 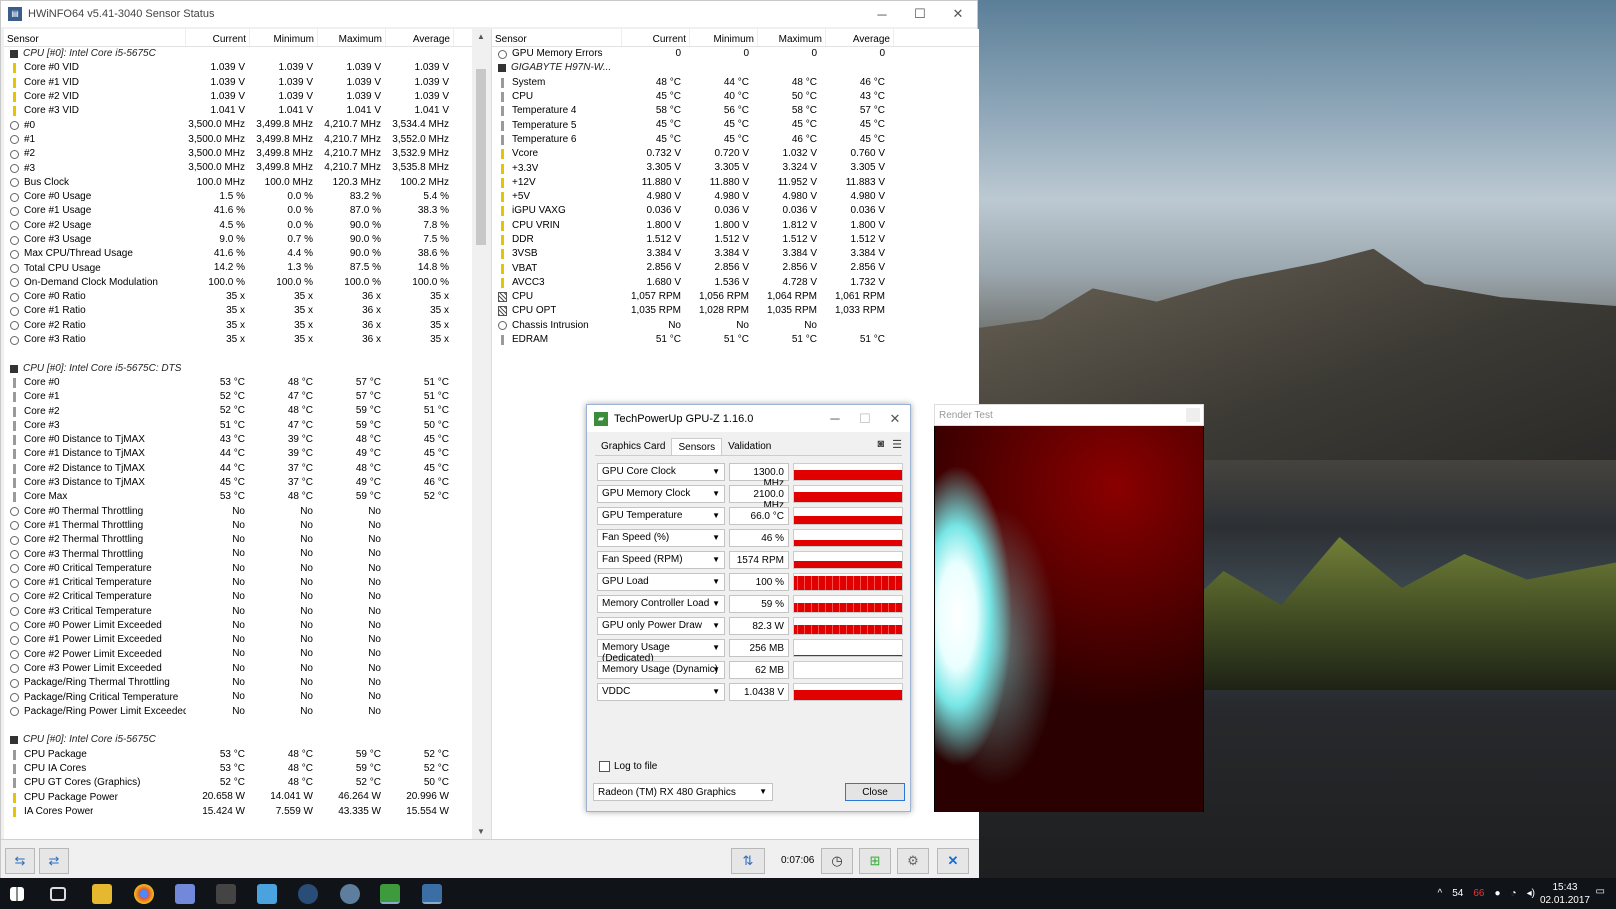 I want to click on sensor-select: GPU only Power Draw ▼, so click(x=661, y=626).